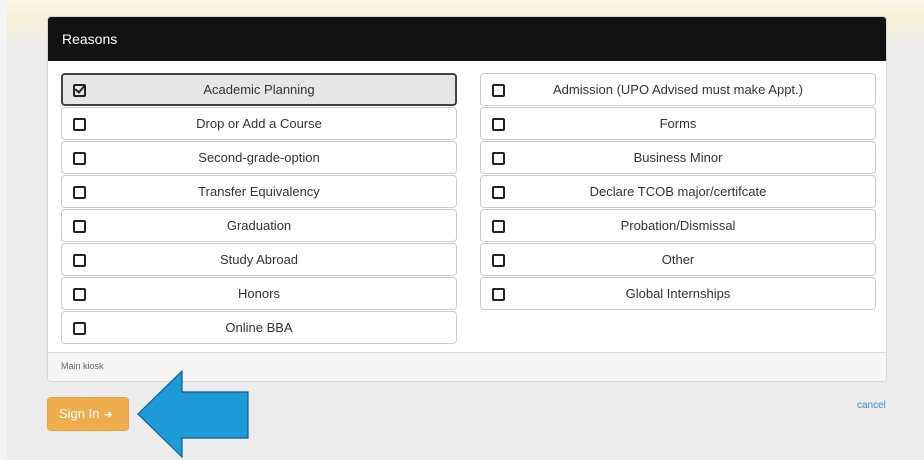 The width and height of the screenshot is (924, 460). Describe the element at coordinates (108, 415) in the screenshot. I see `sign-in-icon: ➜` at that location.